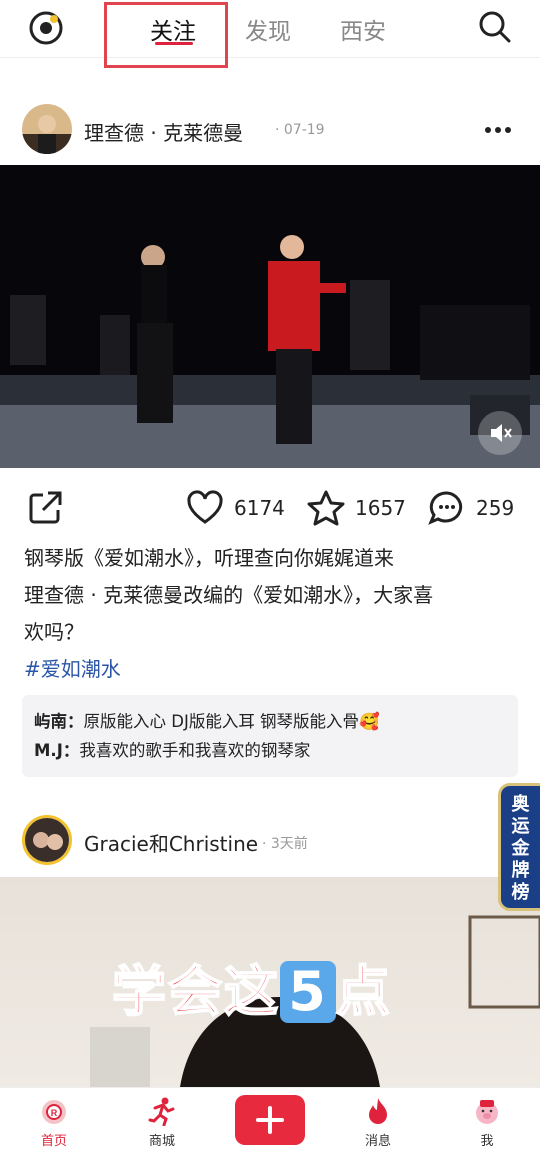 Image resolution: width=540 pixels, height=1152 pixels. I want to click on nav-me: 我, so click(487, 1124).